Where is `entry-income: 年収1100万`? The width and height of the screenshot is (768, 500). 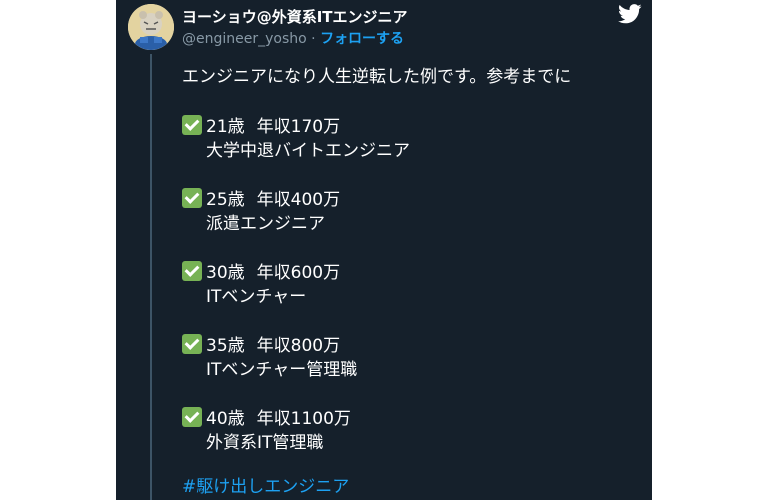 entry-income: 年収1100万 is located at coordinates (303, 419).